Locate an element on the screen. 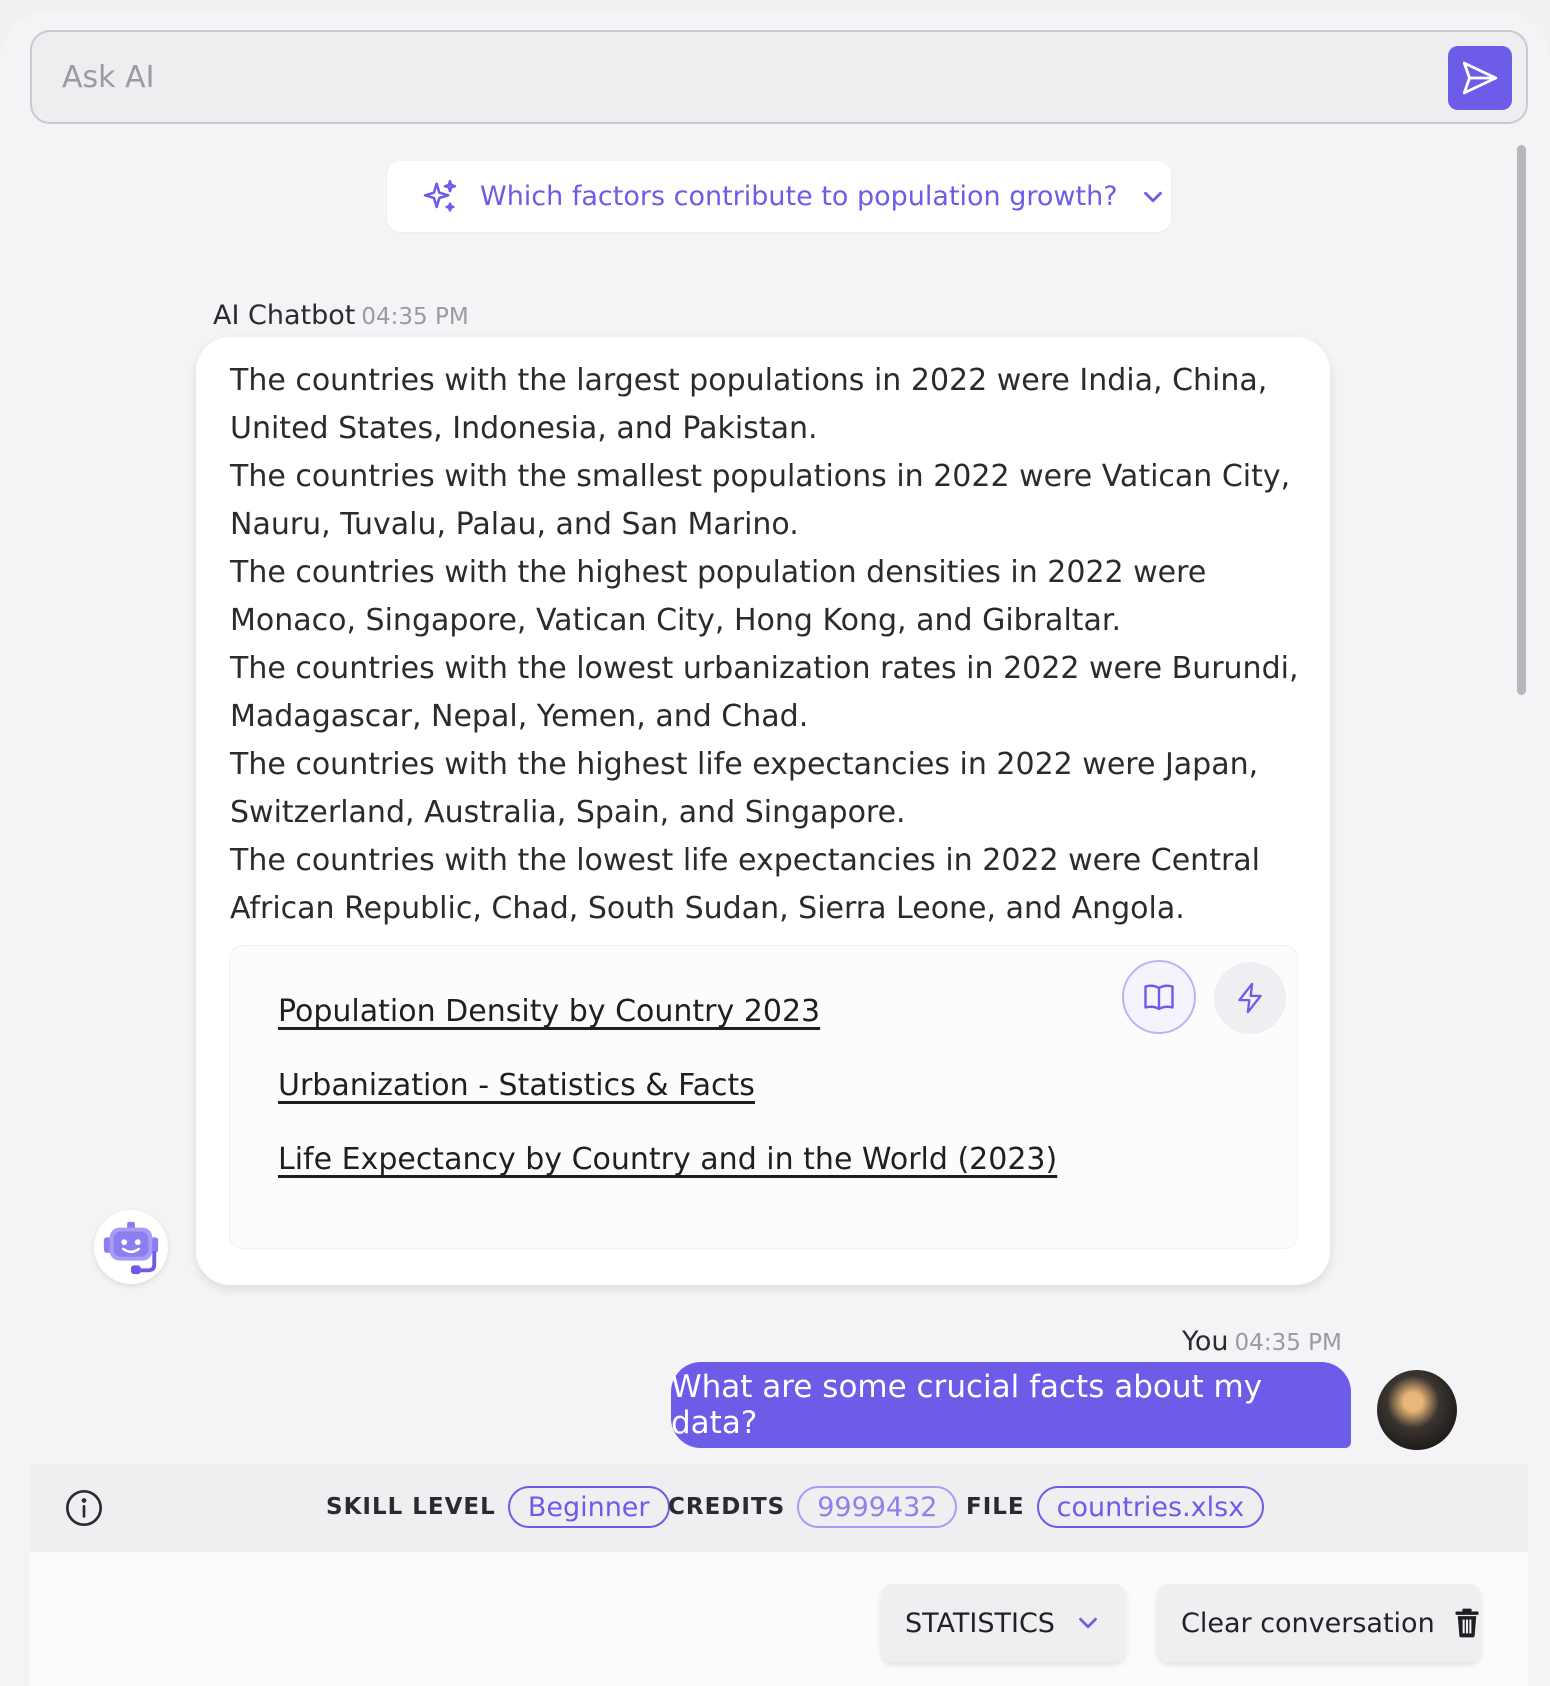 The width and height of the screenshot is (1550, 1686). send-button is located at coordinates (1480, 78).